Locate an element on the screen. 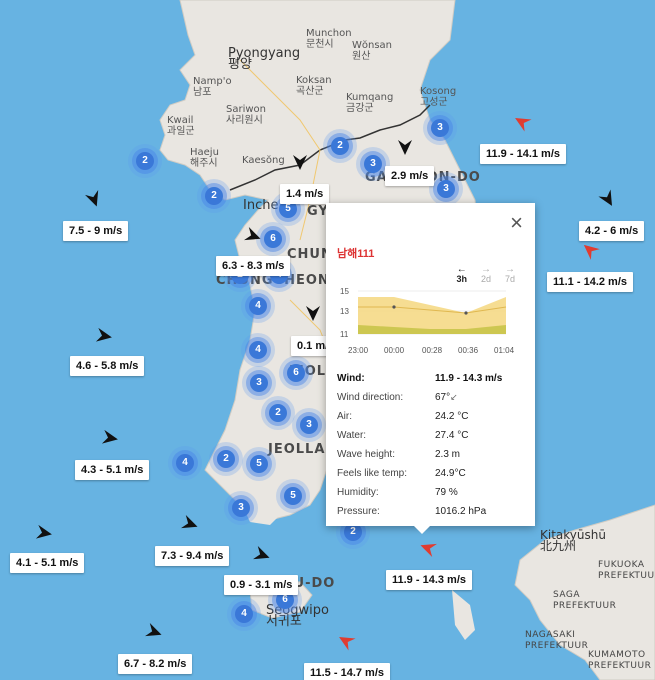 The height and width of the screenshot is (680, 655). detail-value: 24.9°C is located at coordinates (450, 473).